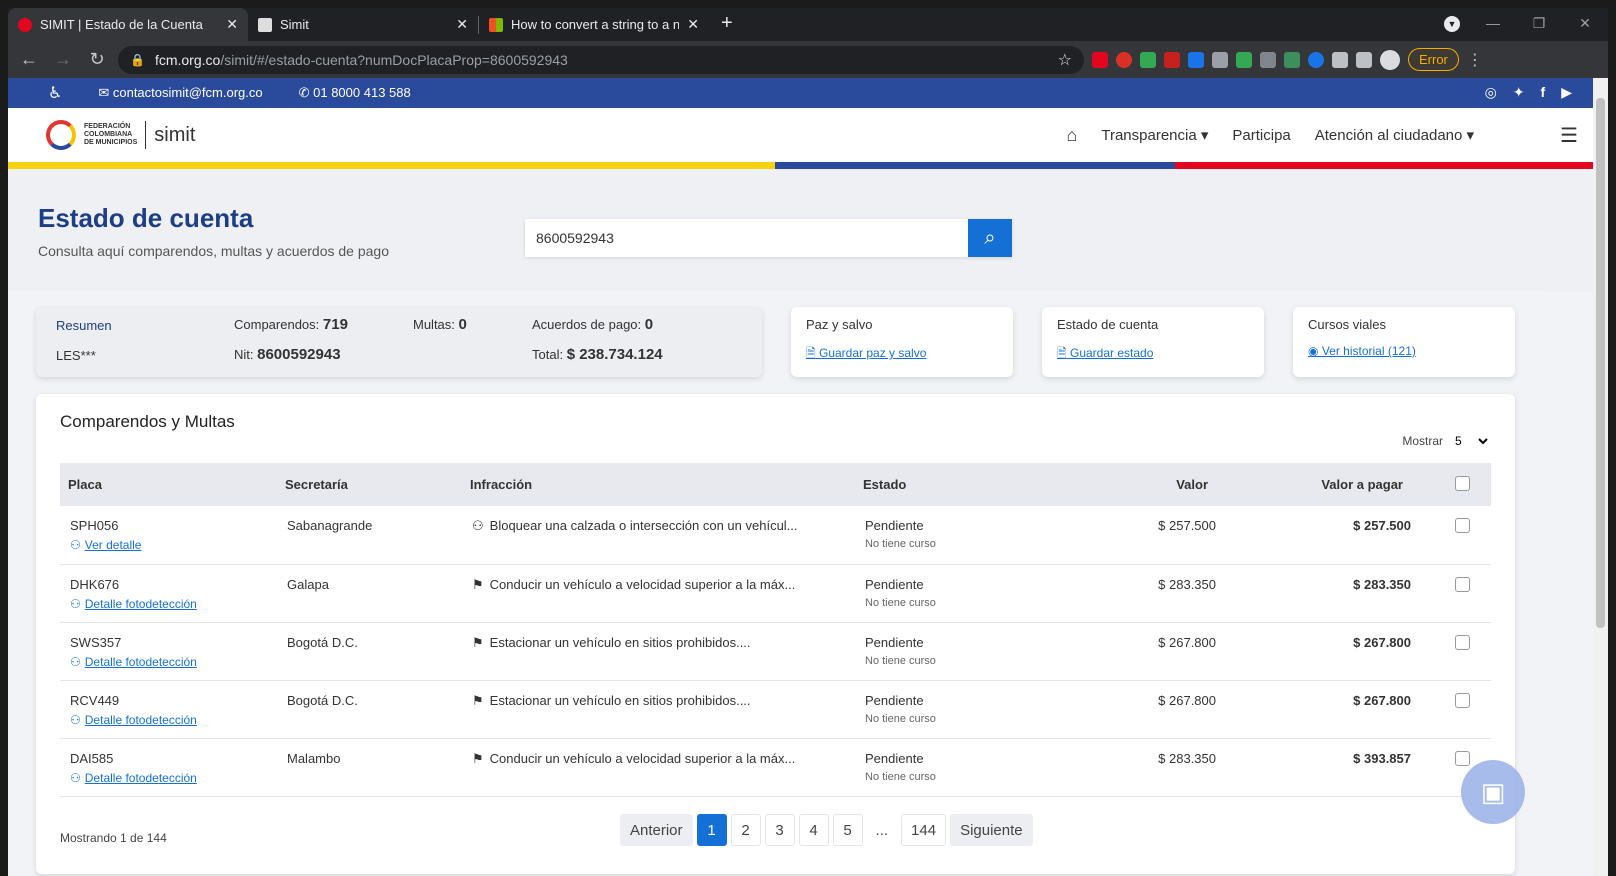  Describe the element at coordinates (1153, 342) in the screenshot. I see `estado-de-cuenta-card: Estado de cuenta 🗎 Guardar estado` at that location.